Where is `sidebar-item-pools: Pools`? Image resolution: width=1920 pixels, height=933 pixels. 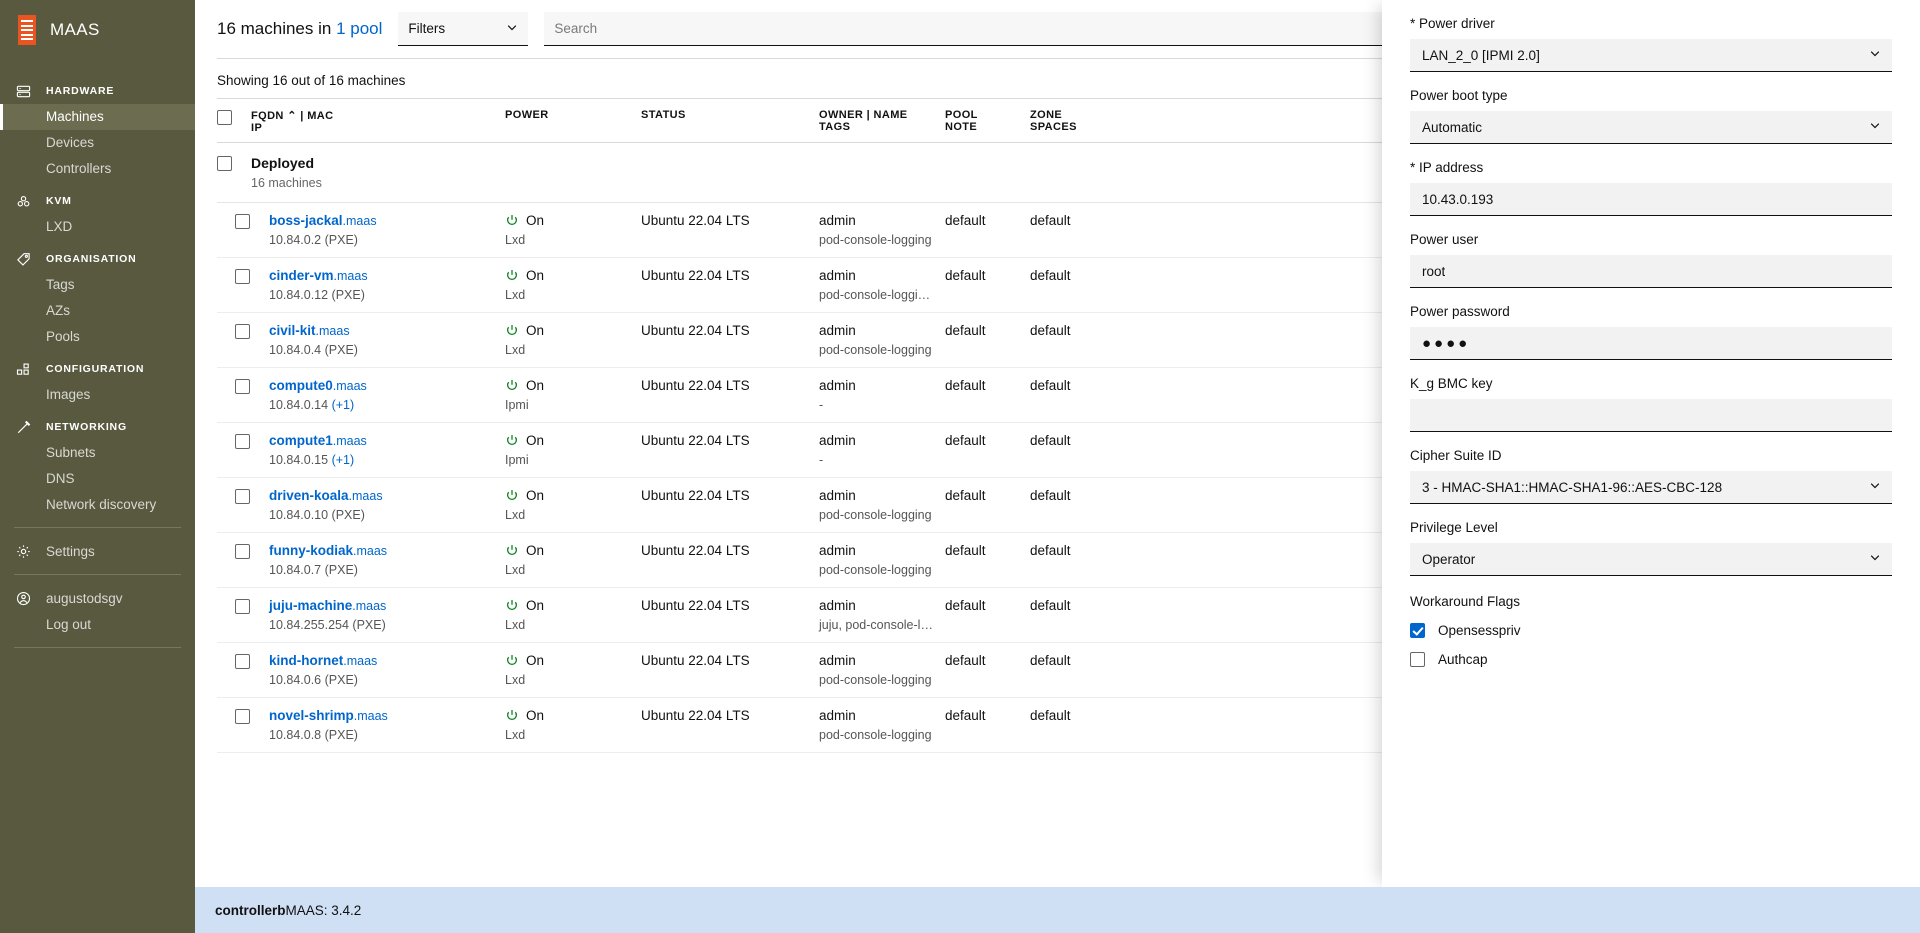
sidebar-item-pools: Pools is located at coordinates (97, 337).